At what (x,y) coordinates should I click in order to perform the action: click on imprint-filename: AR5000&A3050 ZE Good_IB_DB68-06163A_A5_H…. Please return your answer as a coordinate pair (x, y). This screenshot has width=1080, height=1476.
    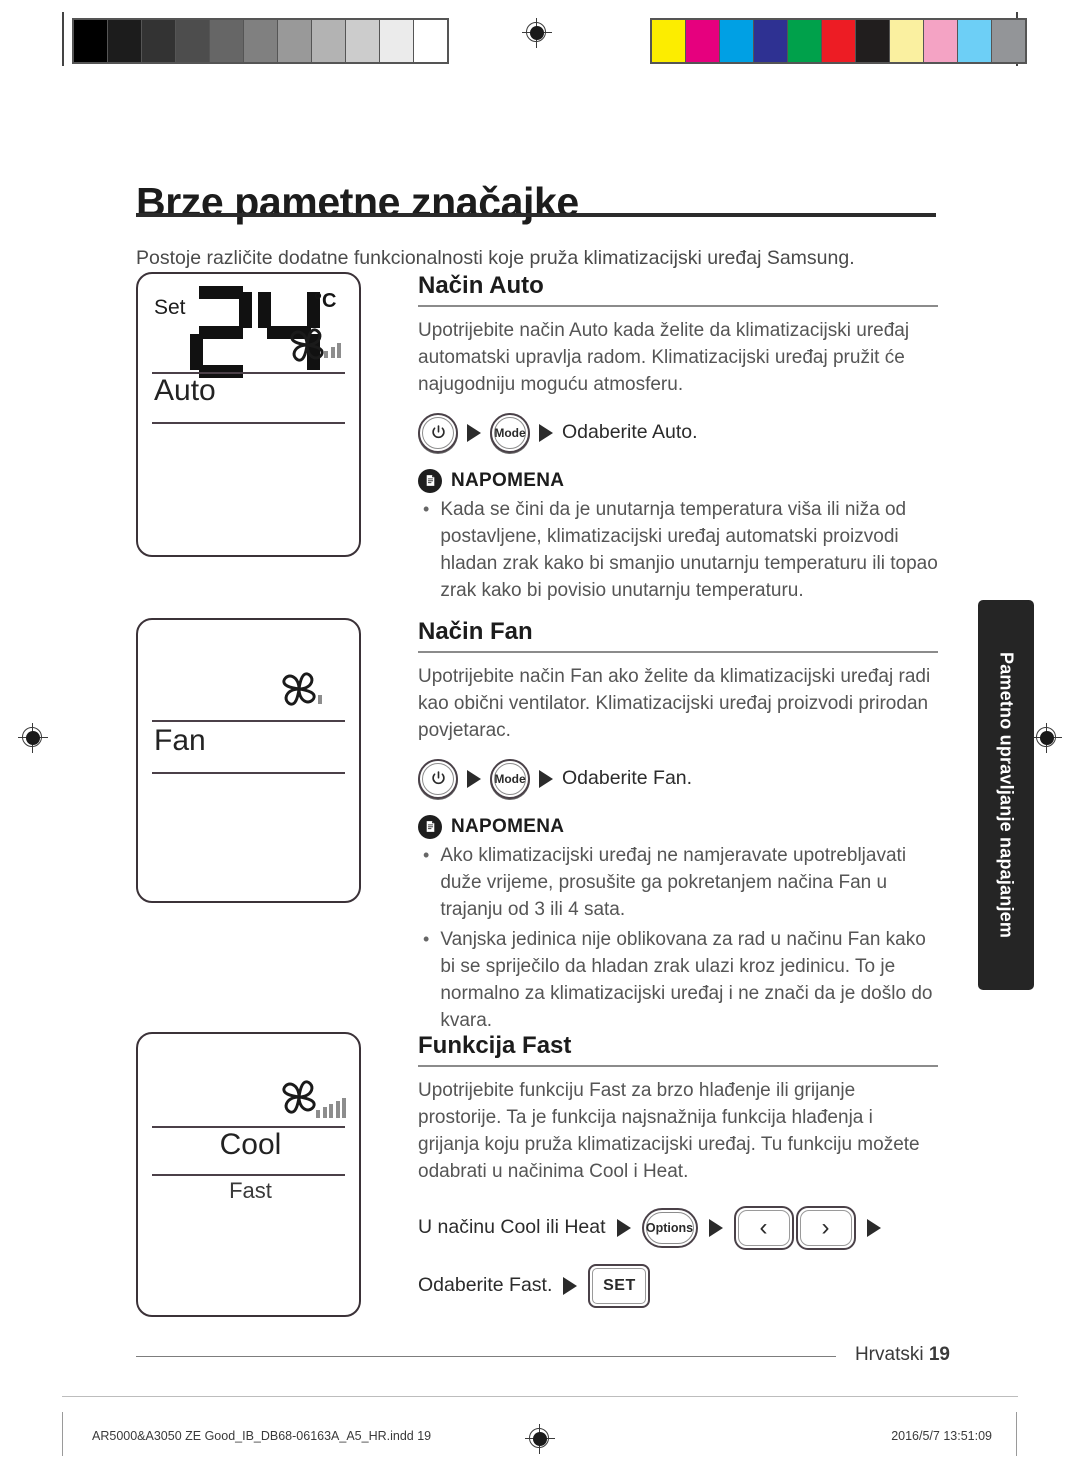
    Looking at the image, I should click on (262, 1436).